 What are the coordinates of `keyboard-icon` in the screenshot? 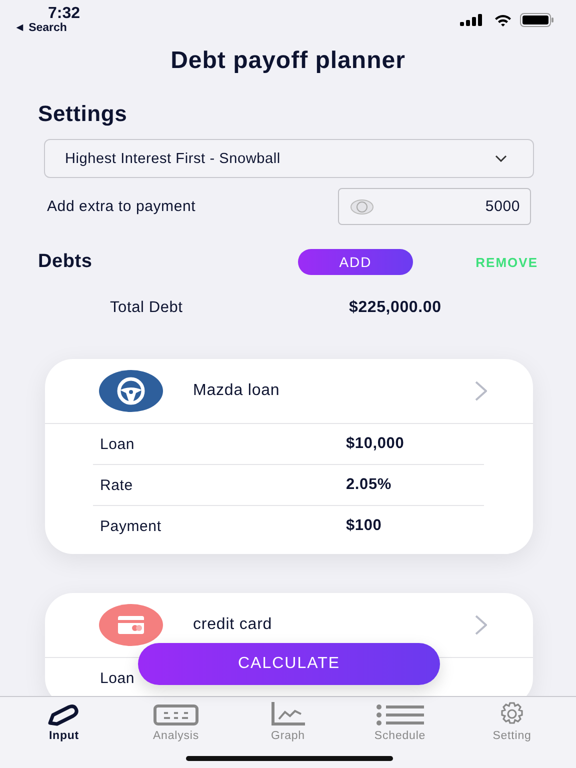 It's located at (176, 715).